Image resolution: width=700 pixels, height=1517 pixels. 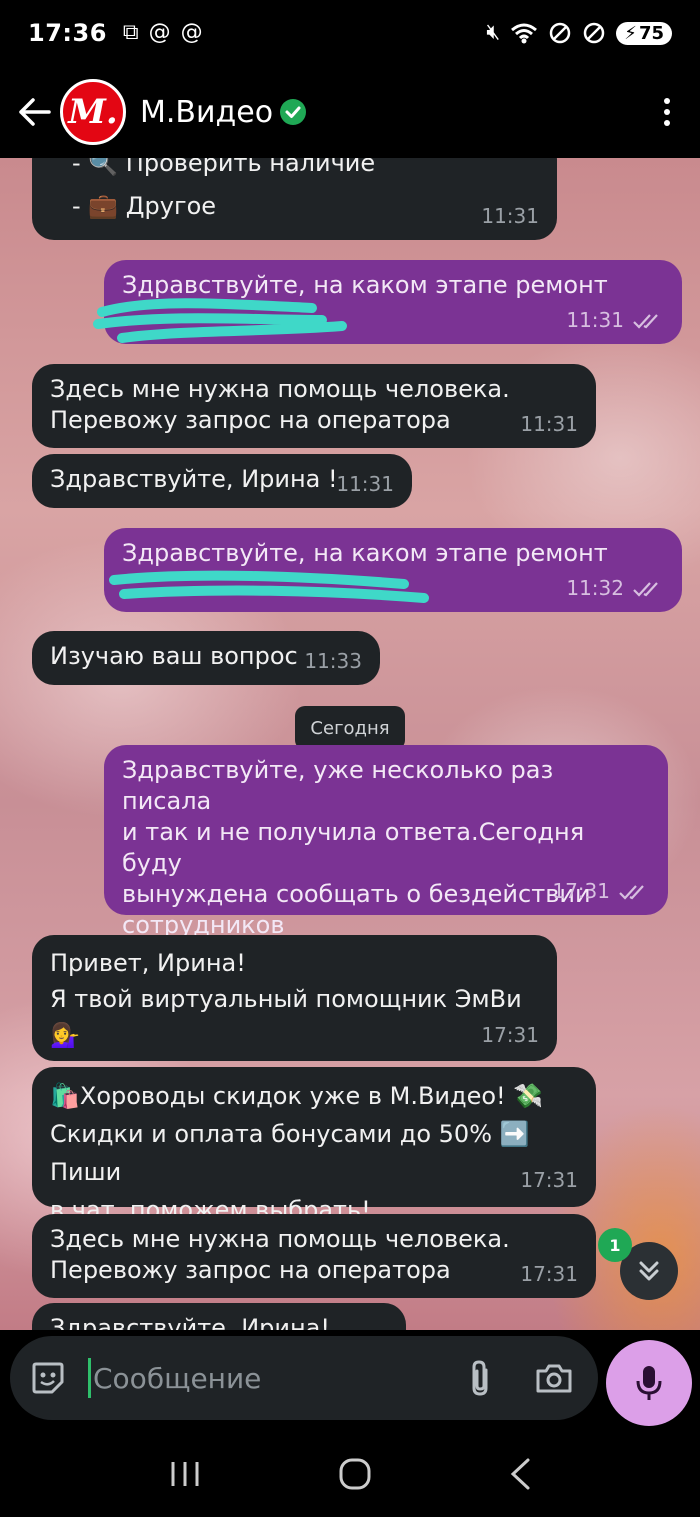 What do you see at coordinates (130, 32) in the screenshot?
I see `screenshot-icon: ⧉` at bounding box center [130, 32].